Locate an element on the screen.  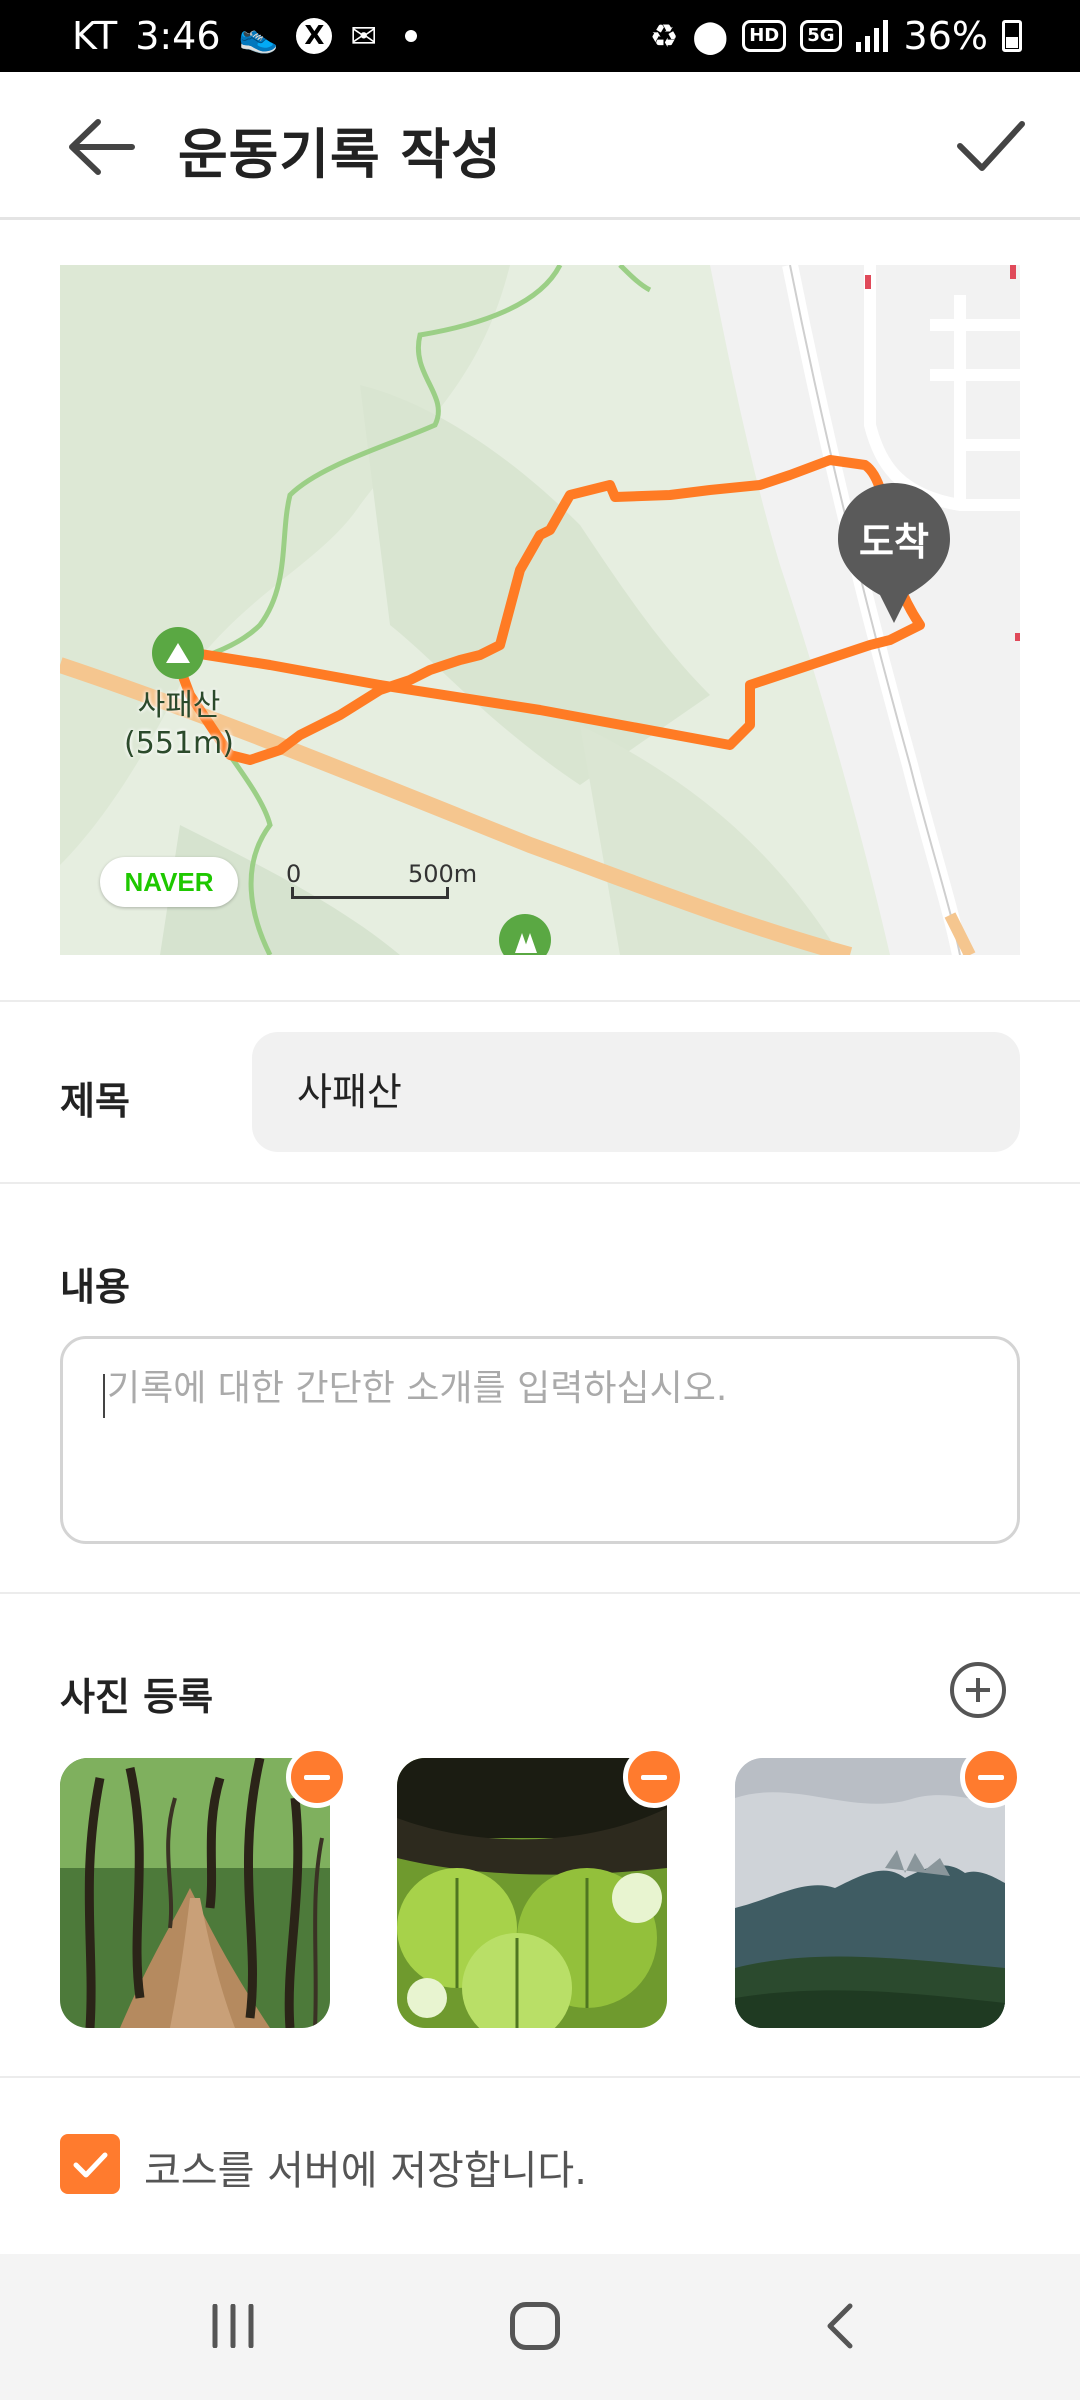
clock: 3:46 is located at coordinates (178, 36).